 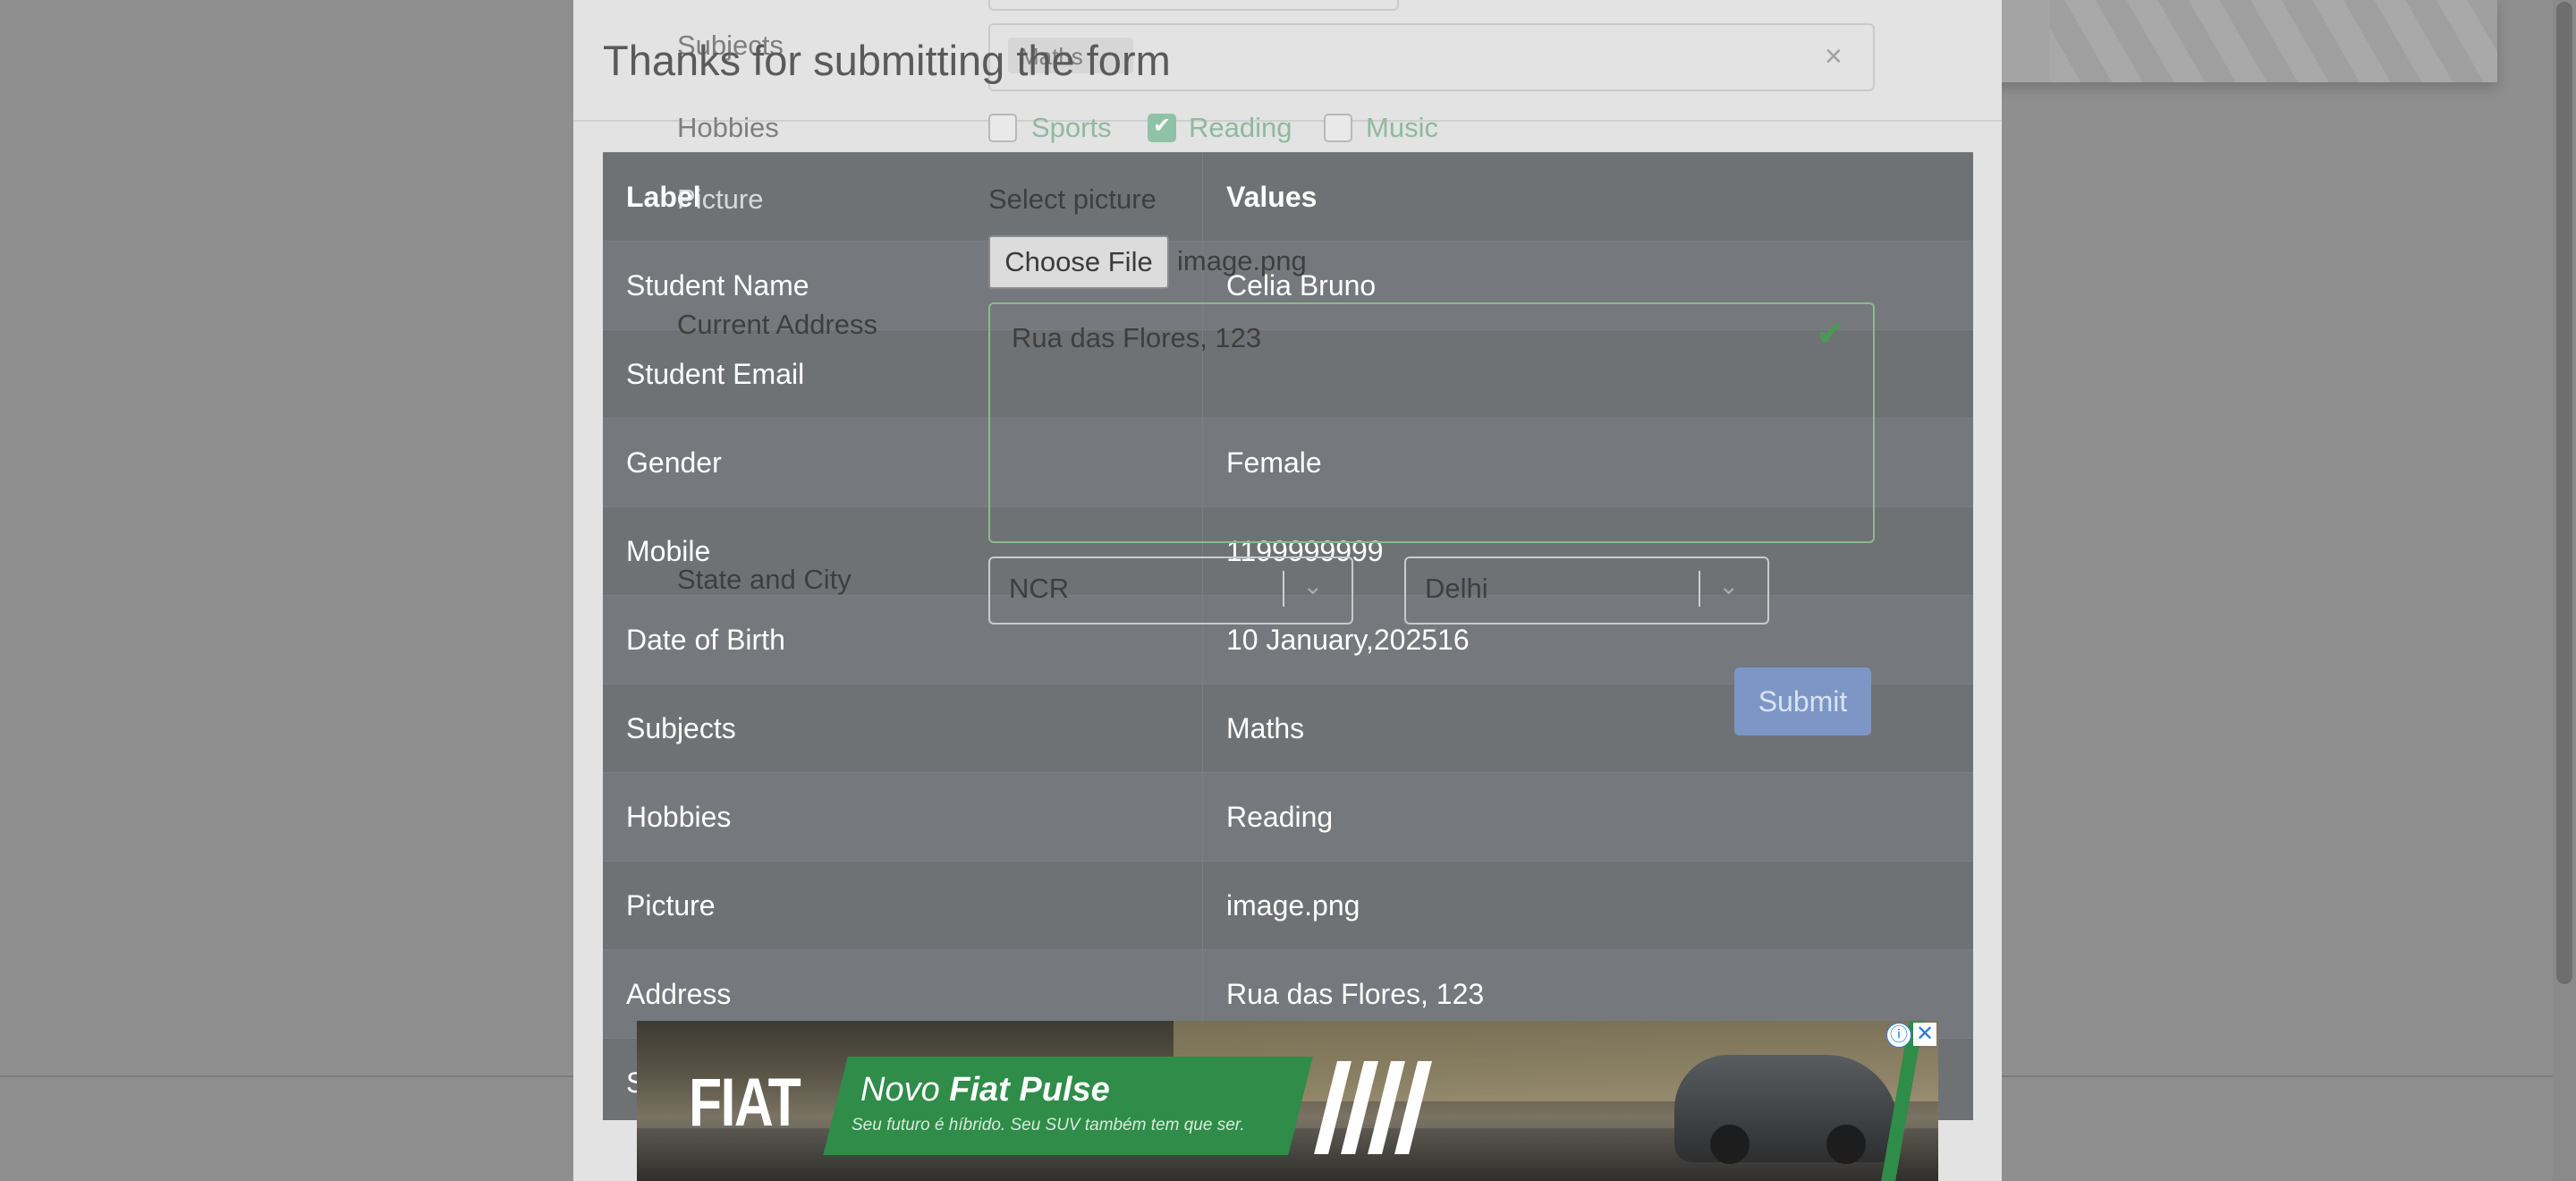 What do you see at coordinates (764, 579) in the screenshot?
I see `state-city-label: State and City` at bounding box center [764, 579].